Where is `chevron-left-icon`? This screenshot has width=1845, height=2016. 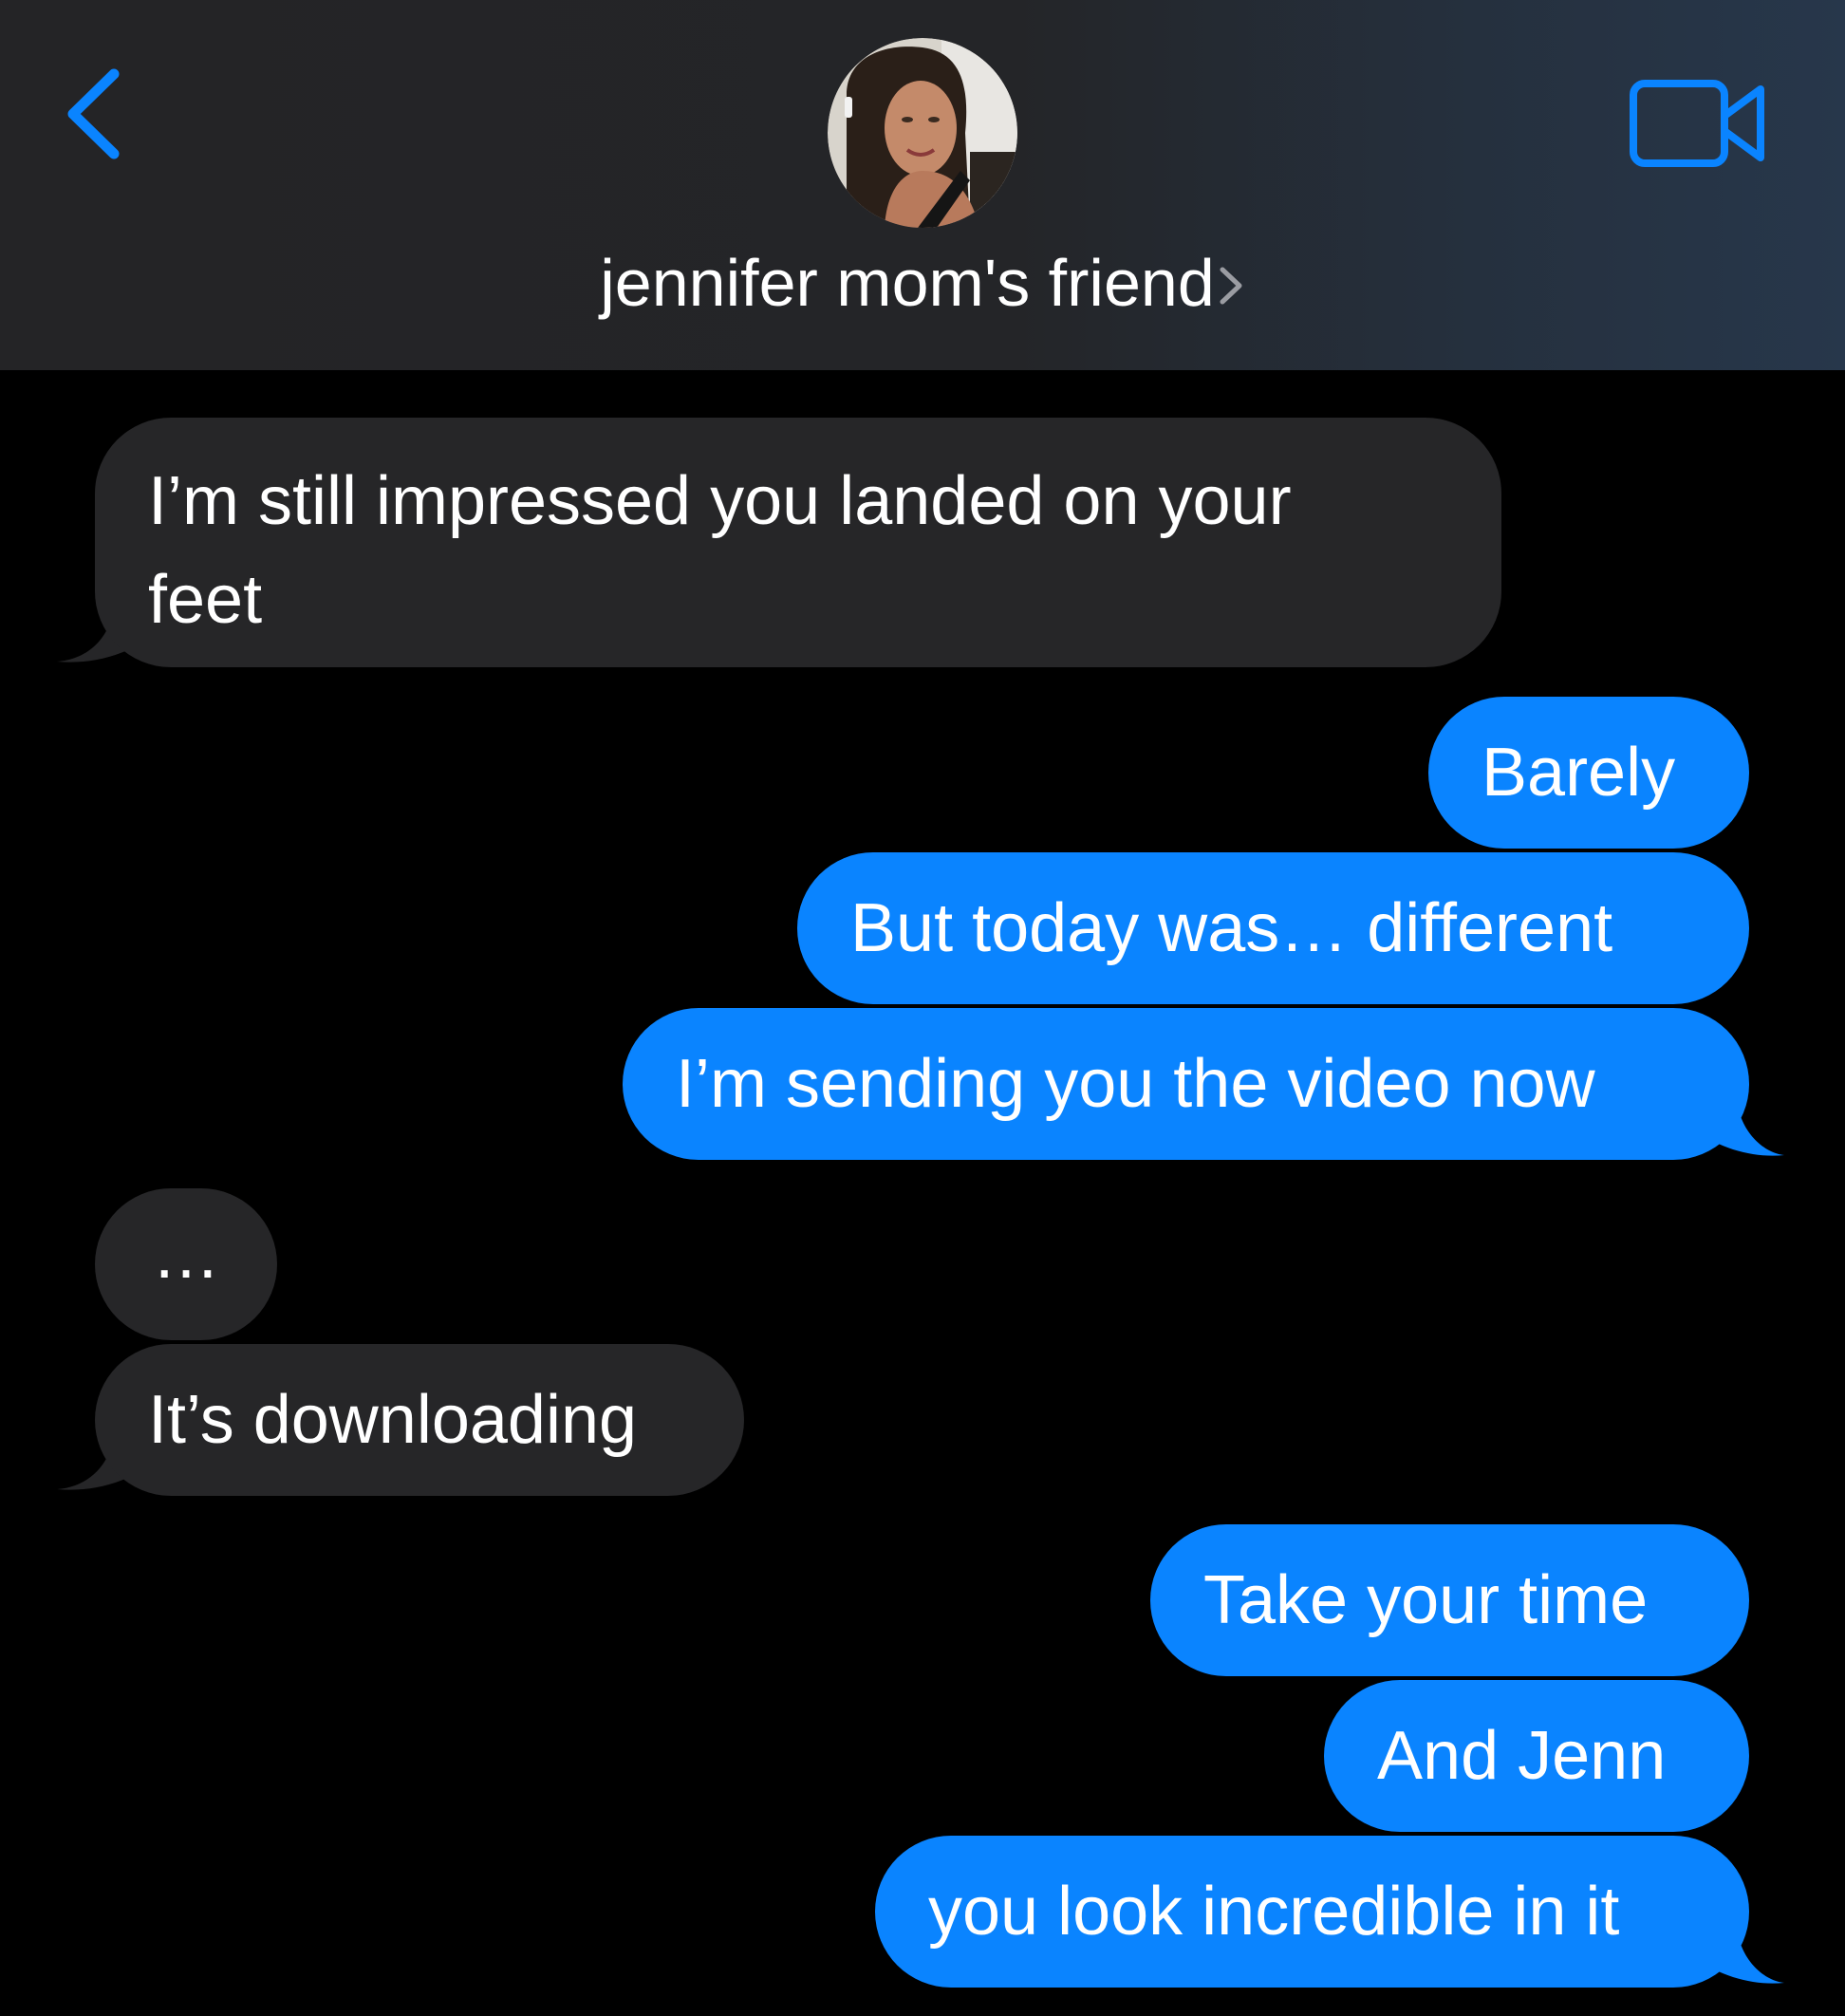
chevron-left-icon is located at coordinates (93, 114).